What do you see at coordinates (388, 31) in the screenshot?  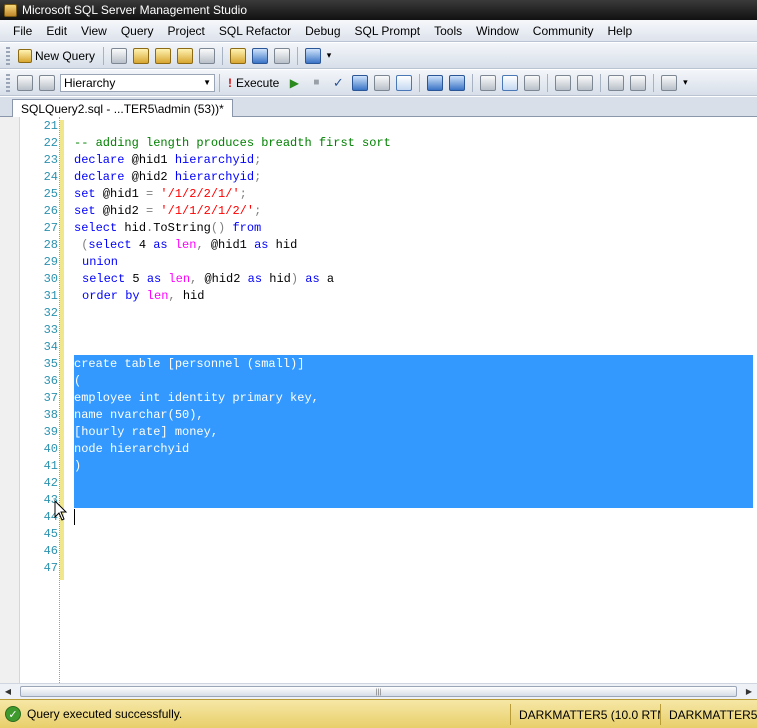 I see `menu-sql-prompt: SQL Prompt` at bounding box center [388, 31].